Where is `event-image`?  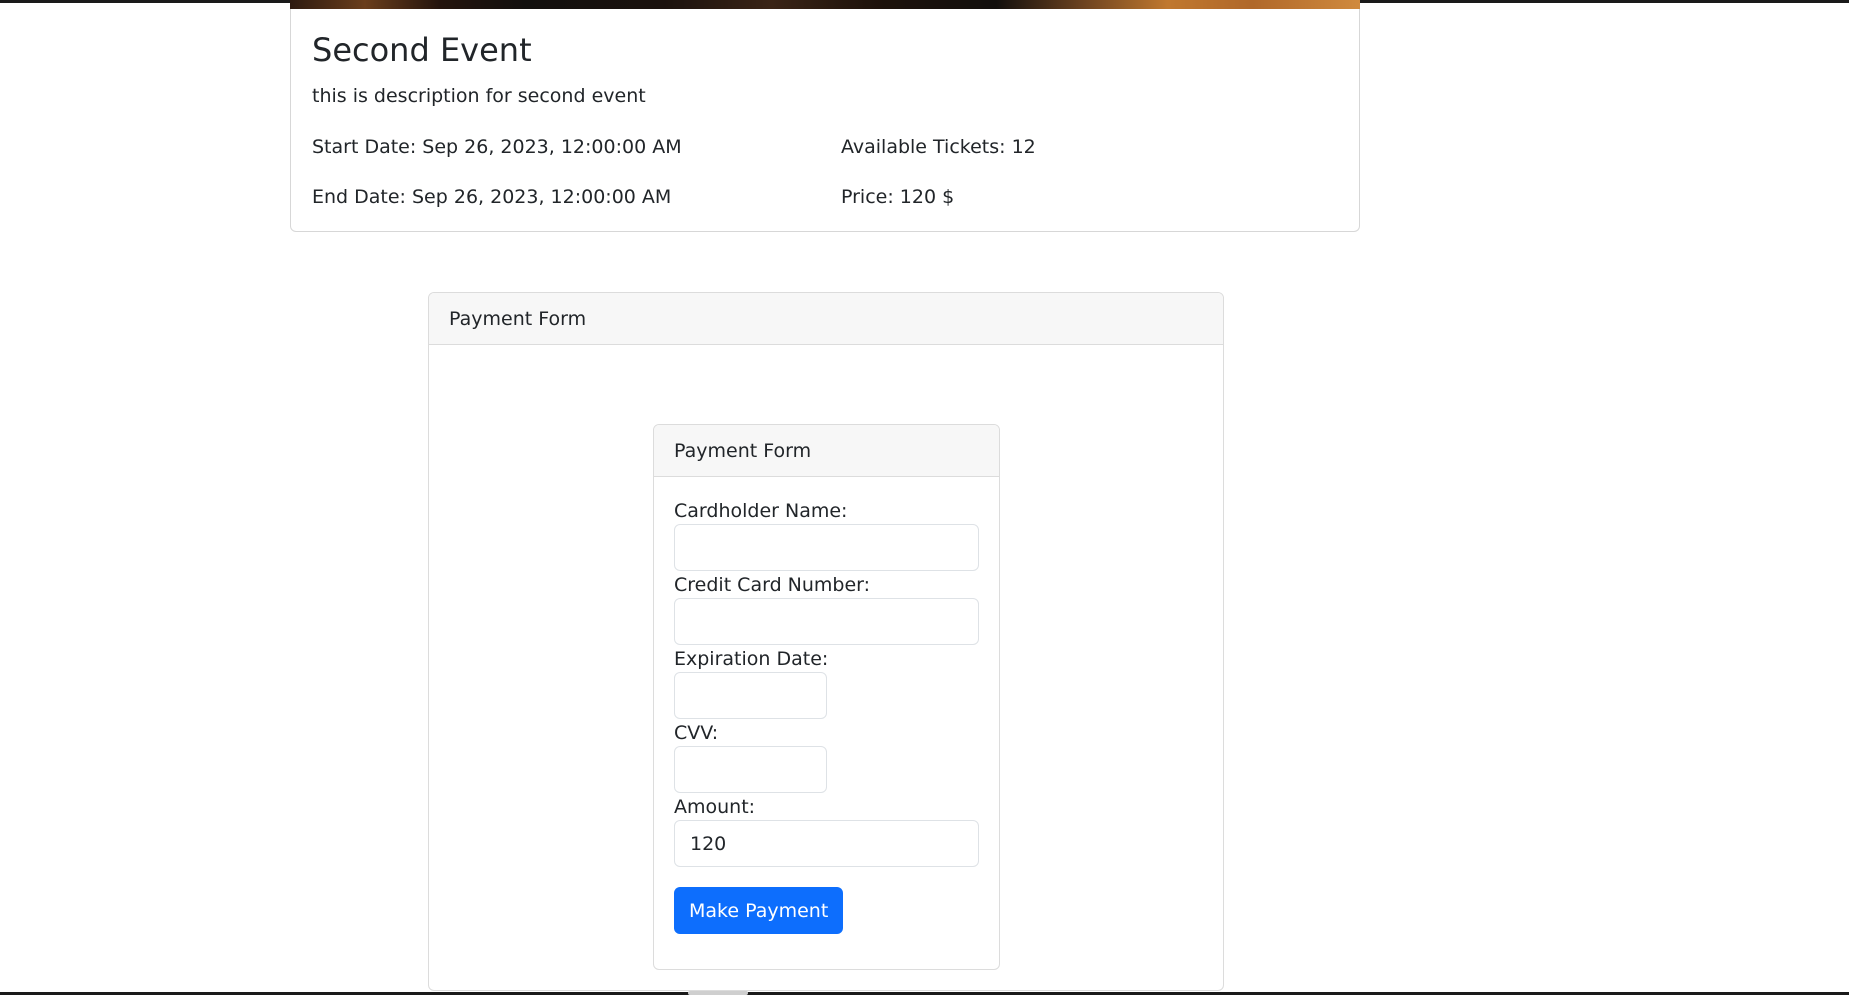 event-image is located at coordinates (825, 4).